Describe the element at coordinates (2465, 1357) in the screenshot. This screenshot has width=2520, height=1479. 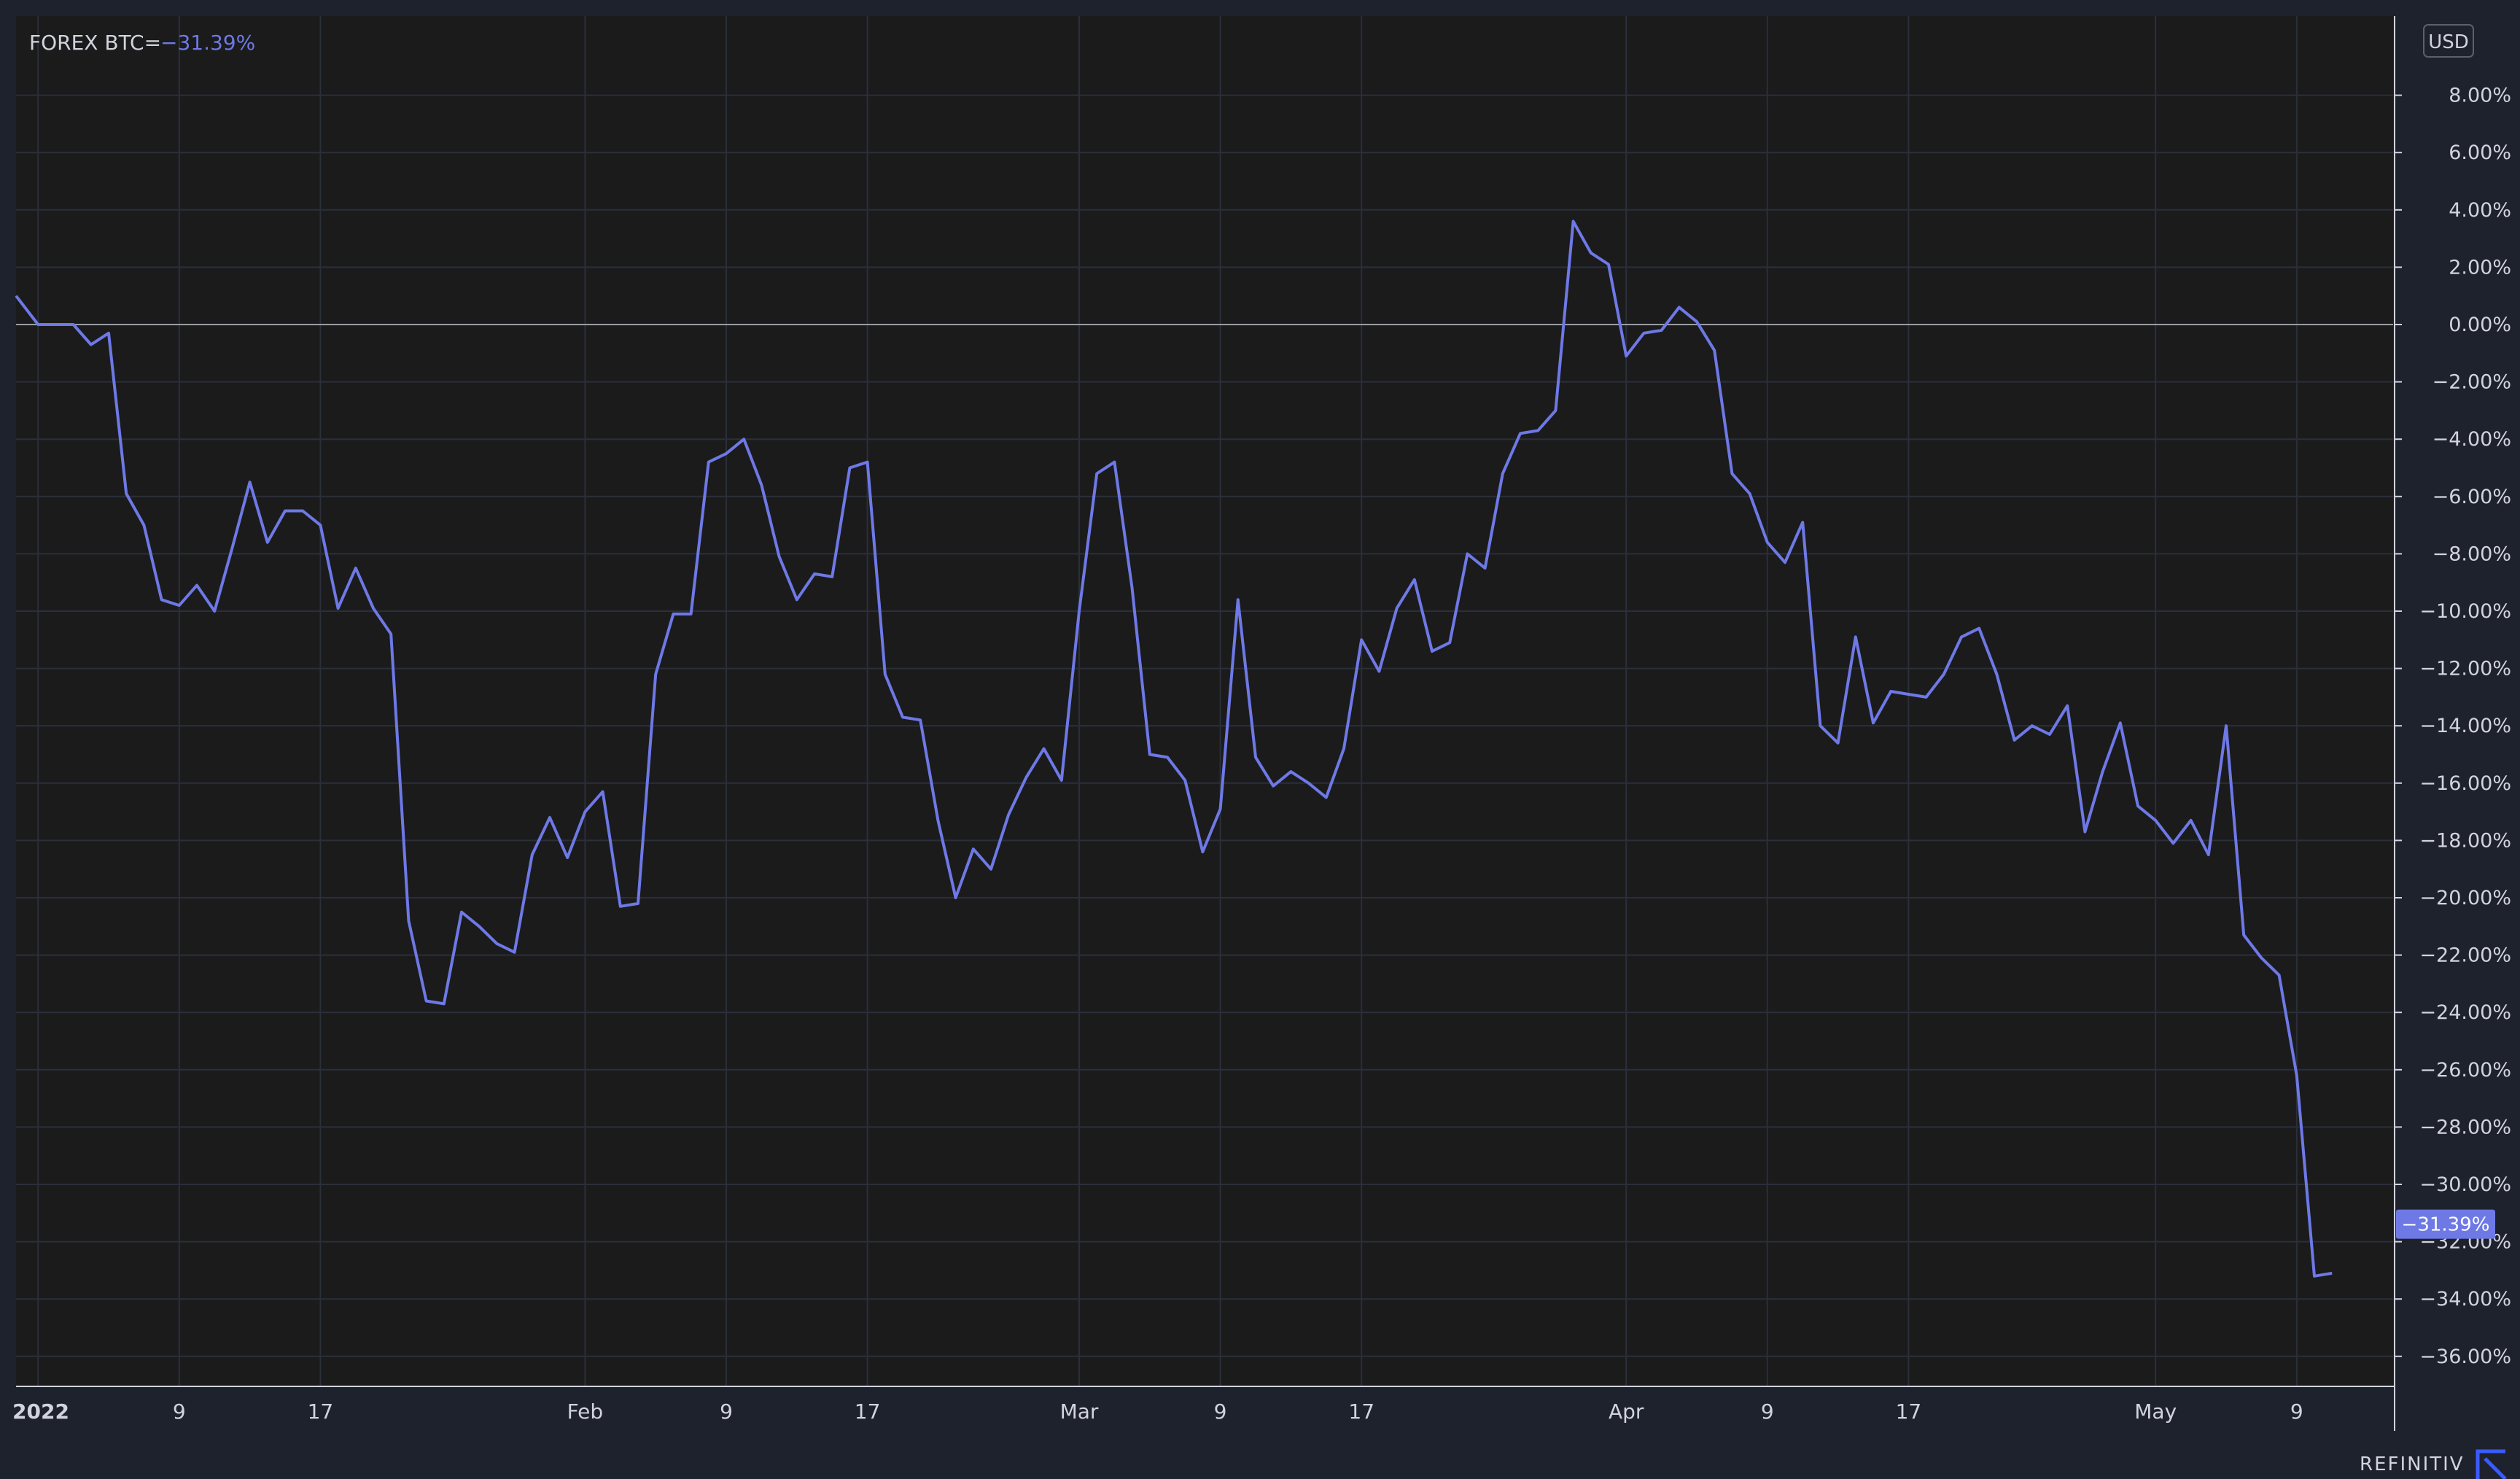
I see `y-tick-label: −36.00%` at that location.